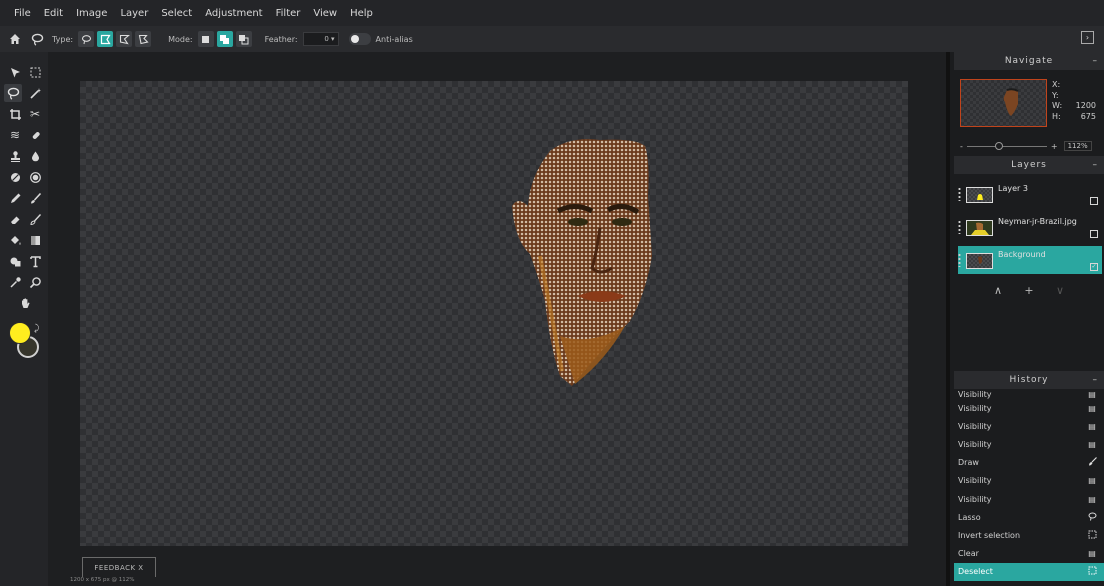  Describe the element at coordinates (205, 39) in the screenshot. I see `mode-new-button` at that location.